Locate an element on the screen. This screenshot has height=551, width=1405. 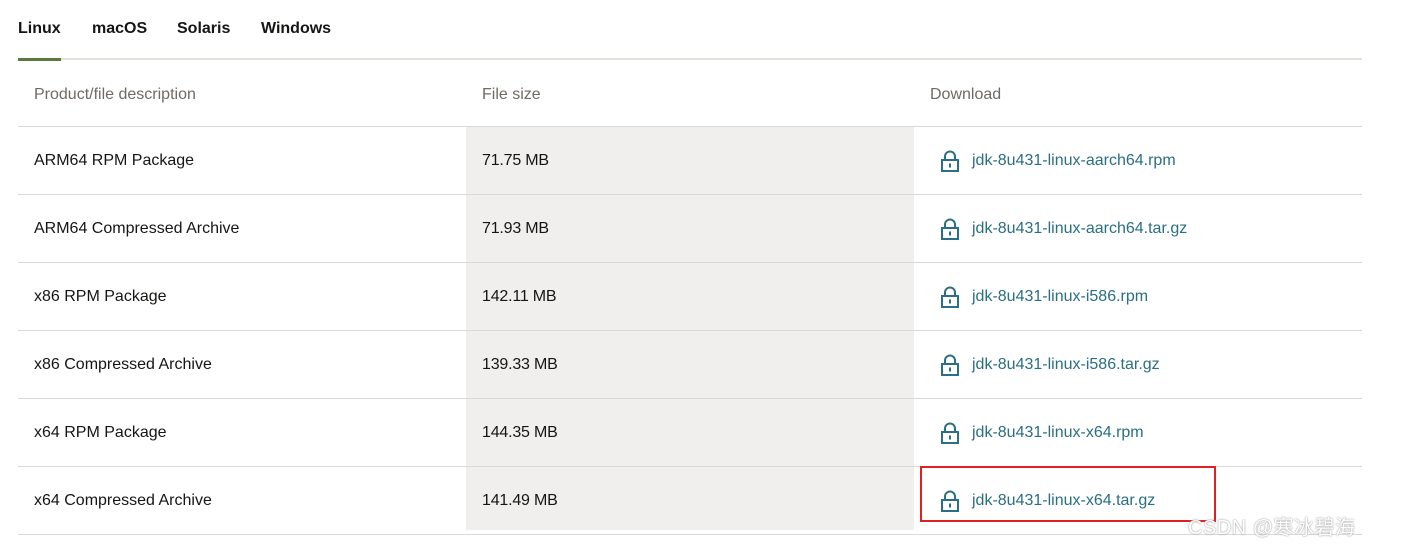
row-description: ARM64 RPM Package is located at coordinates (114, 160).